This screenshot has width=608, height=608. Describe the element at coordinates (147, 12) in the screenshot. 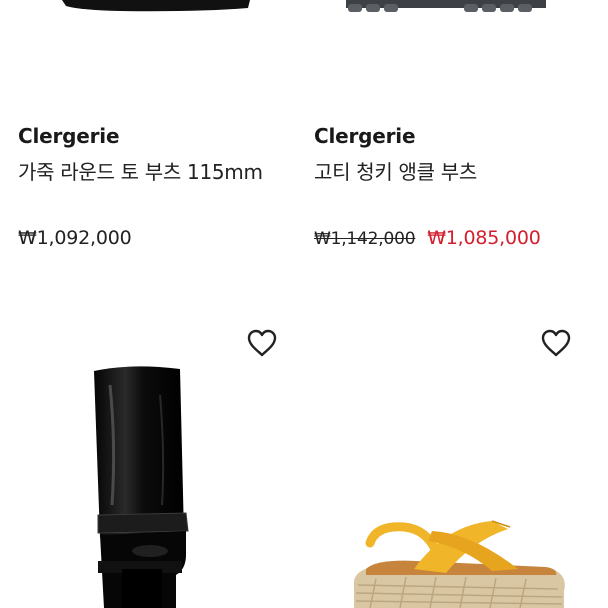

I see `product-image-top-left` at that location.